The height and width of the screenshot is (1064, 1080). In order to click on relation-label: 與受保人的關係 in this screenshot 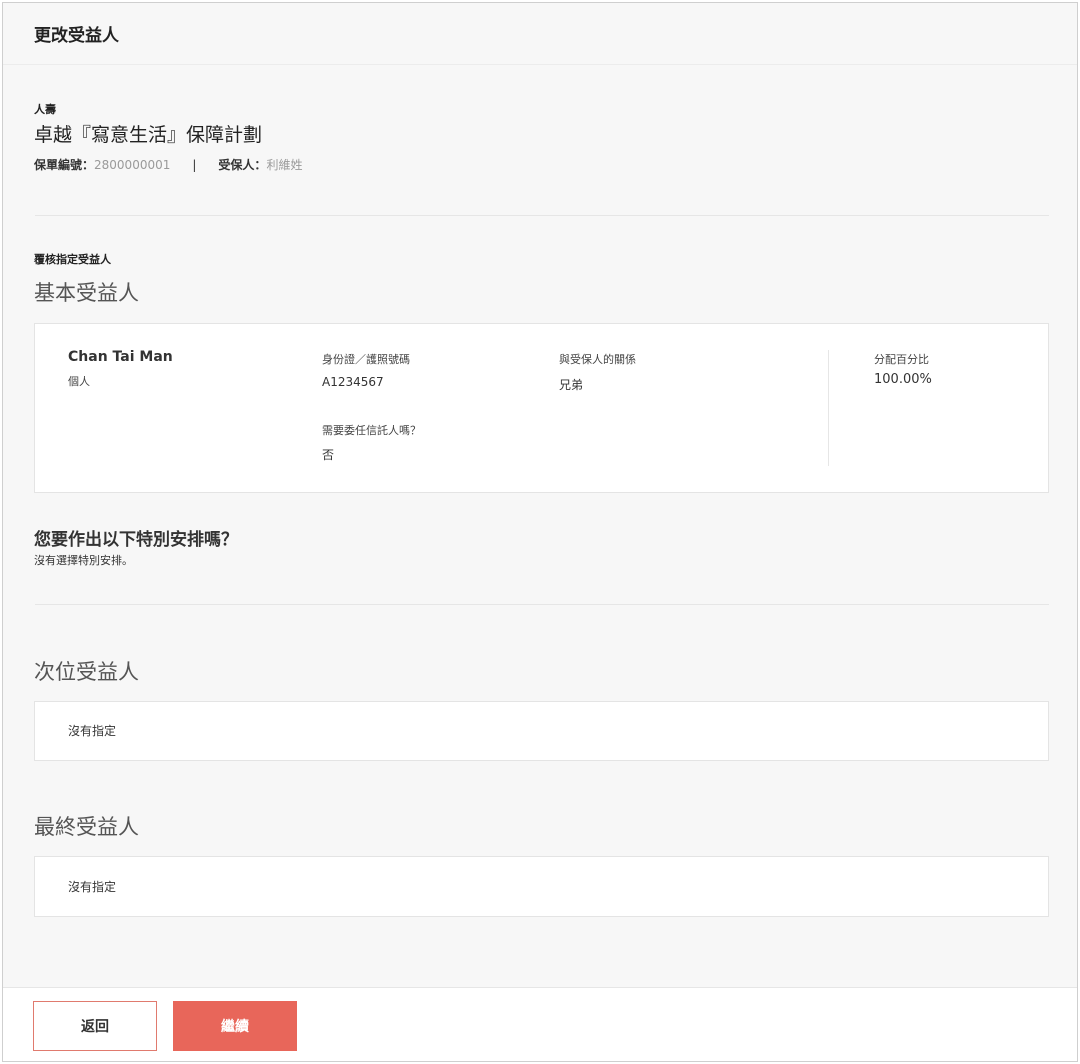, I will do `click(597, 359)`.